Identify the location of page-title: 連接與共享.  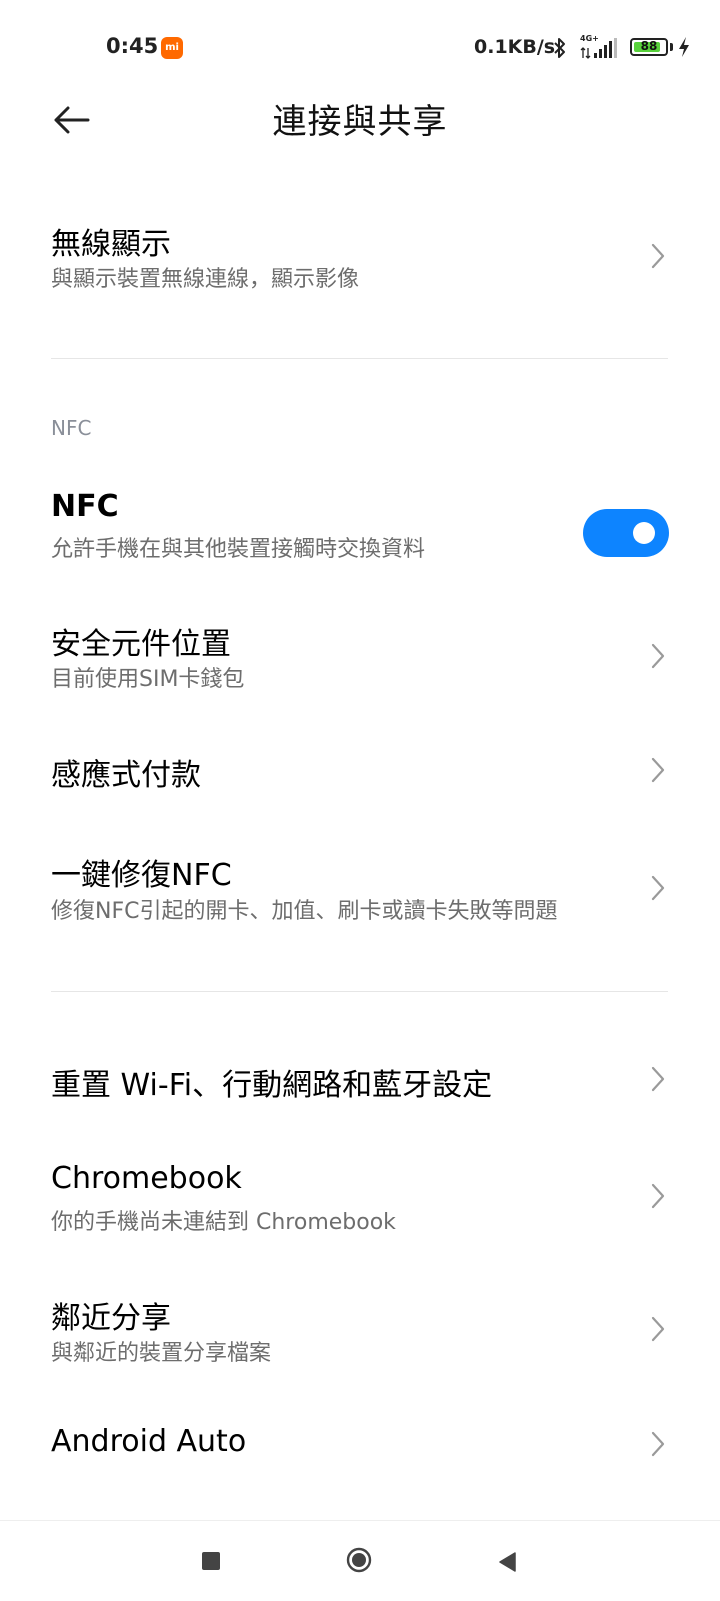
(360, 122).